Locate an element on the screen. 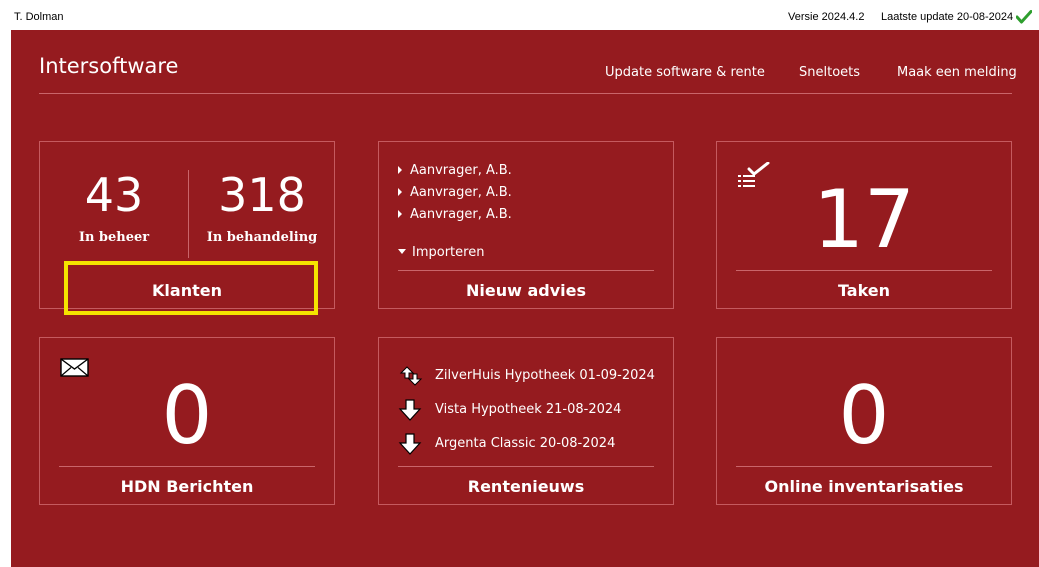  stat-in-behandeling: 318 In behandeling is located at coordinates (262, 208).